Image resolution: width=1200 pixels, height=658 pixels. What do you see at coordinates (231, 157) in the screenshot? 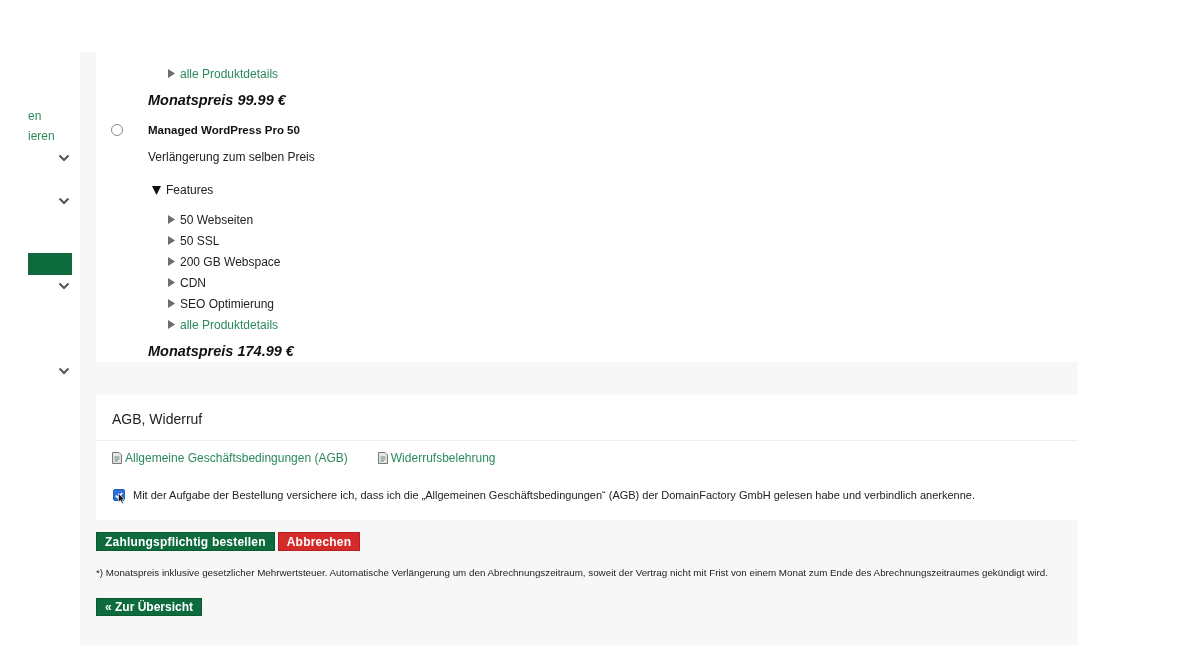
I see `renewal-note: Verlängerung zum selben Preis` at bounding box center [231, 157].